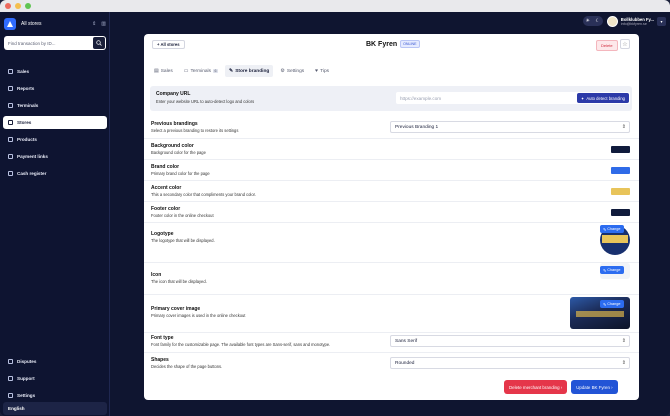 The height and width of the screenshot is (416, 670). I want to click on all-stores-button: + All stores, so click(168, 44).